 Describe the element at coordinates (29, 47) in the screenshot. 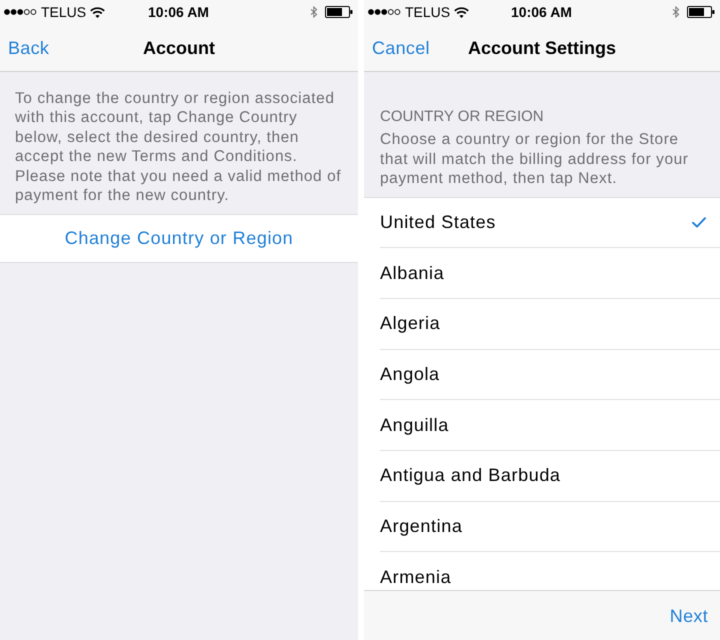

I see `back-button: Back` at that location.